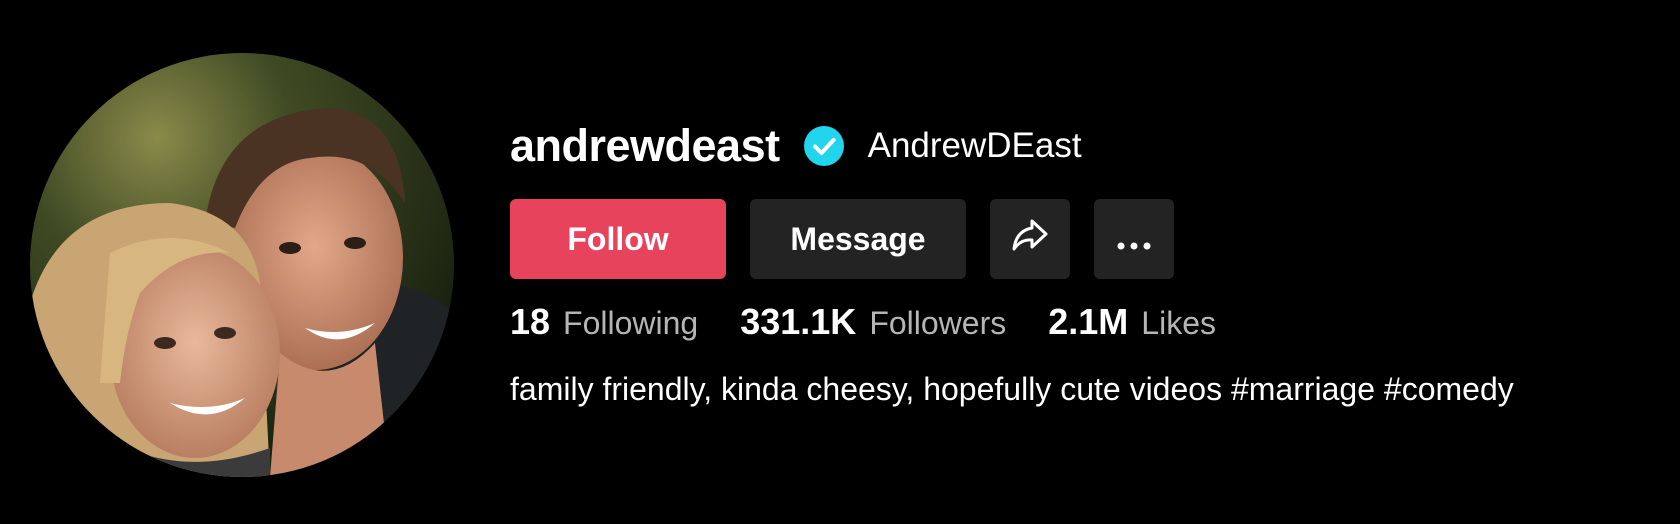  I want to click on stat-label: Likes, so click(1178, 323).